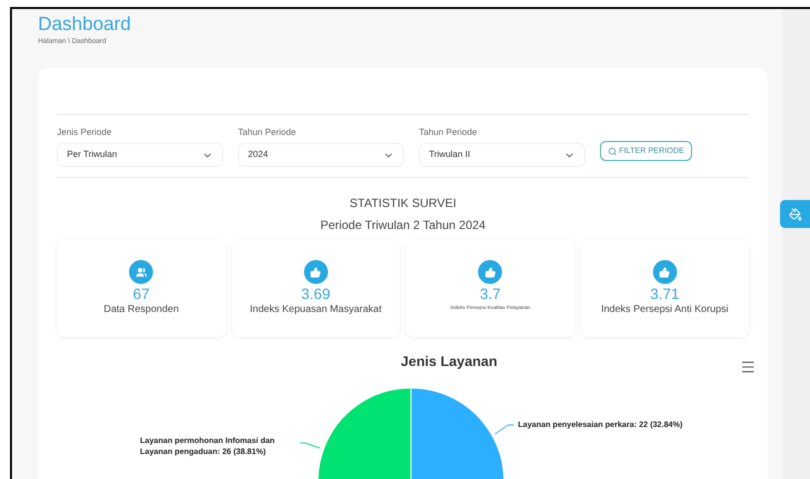 This screenshot has height=479, width=810. What do you see at coordinates (85, 25) in the screenshot?
I see `page-title: Dashboard` at bounding box center [85, 25].